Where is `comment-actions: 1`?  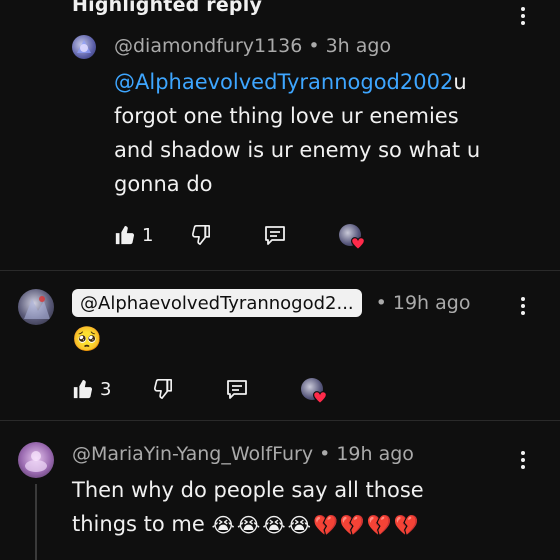
comment-actions: 1 is located at coordinates (240, 236).